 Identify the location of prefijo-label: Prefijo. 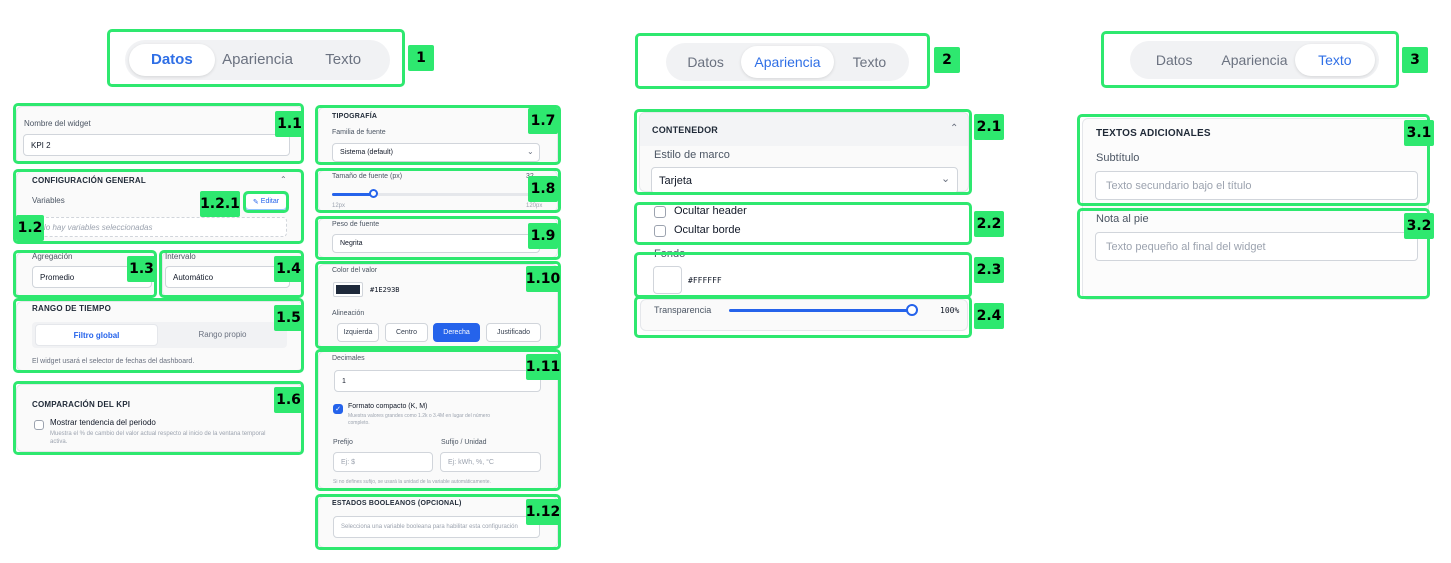
(343, 442).